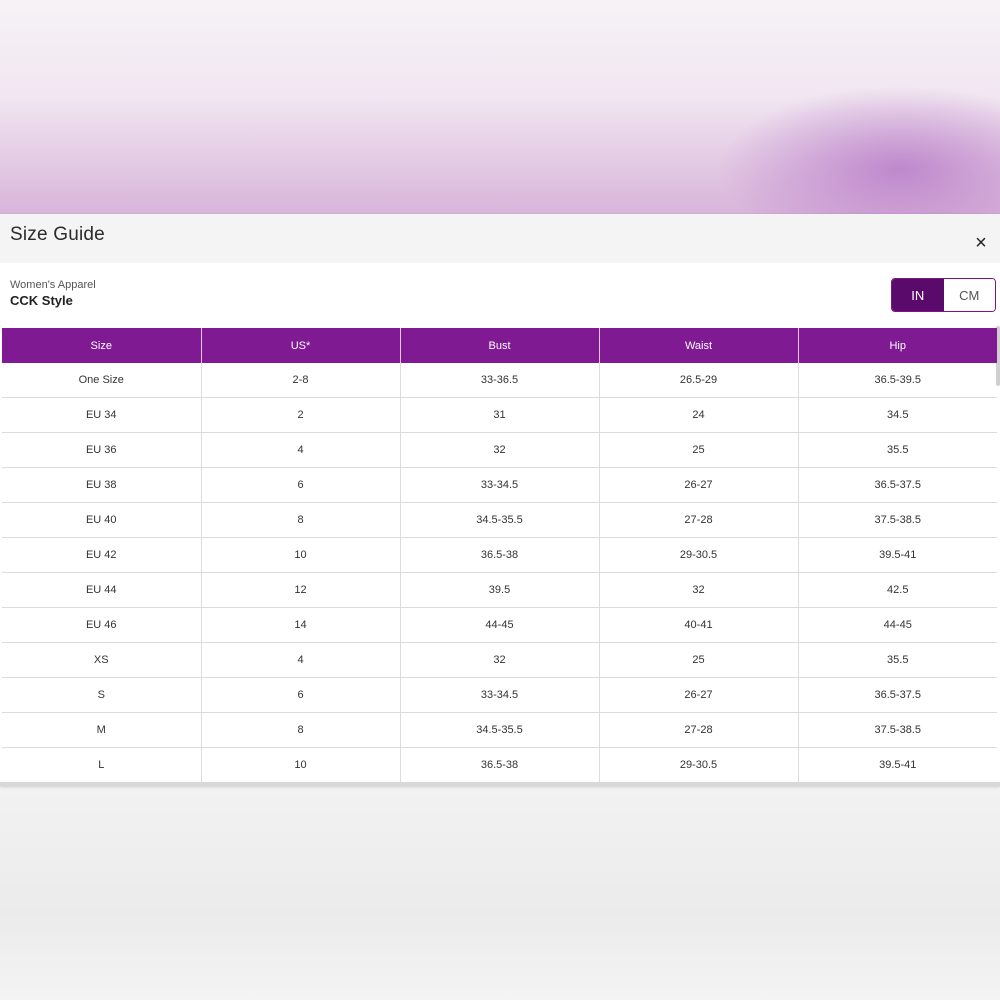  I want to click on column-header-bust: Bust, so click(500, 345).